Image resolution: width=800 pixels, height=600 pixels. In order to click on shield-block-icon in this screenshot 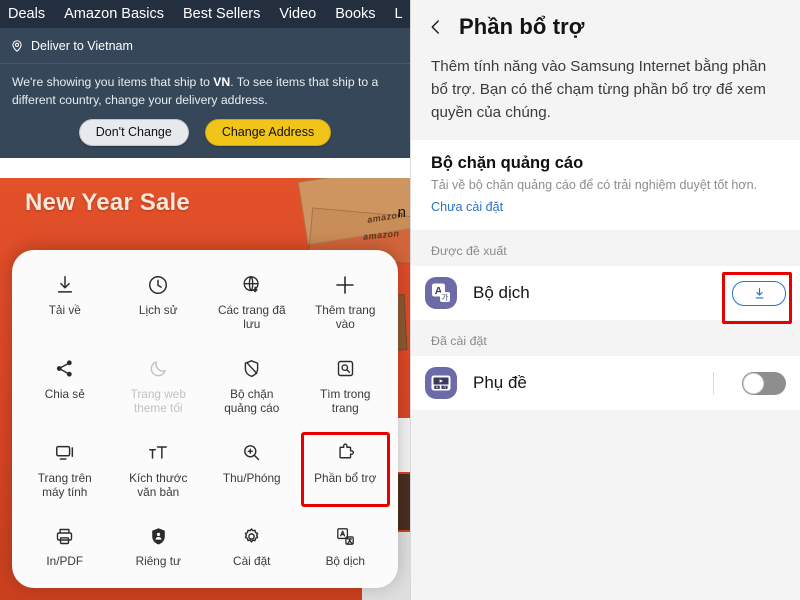, I will do `click(252, 369)`.